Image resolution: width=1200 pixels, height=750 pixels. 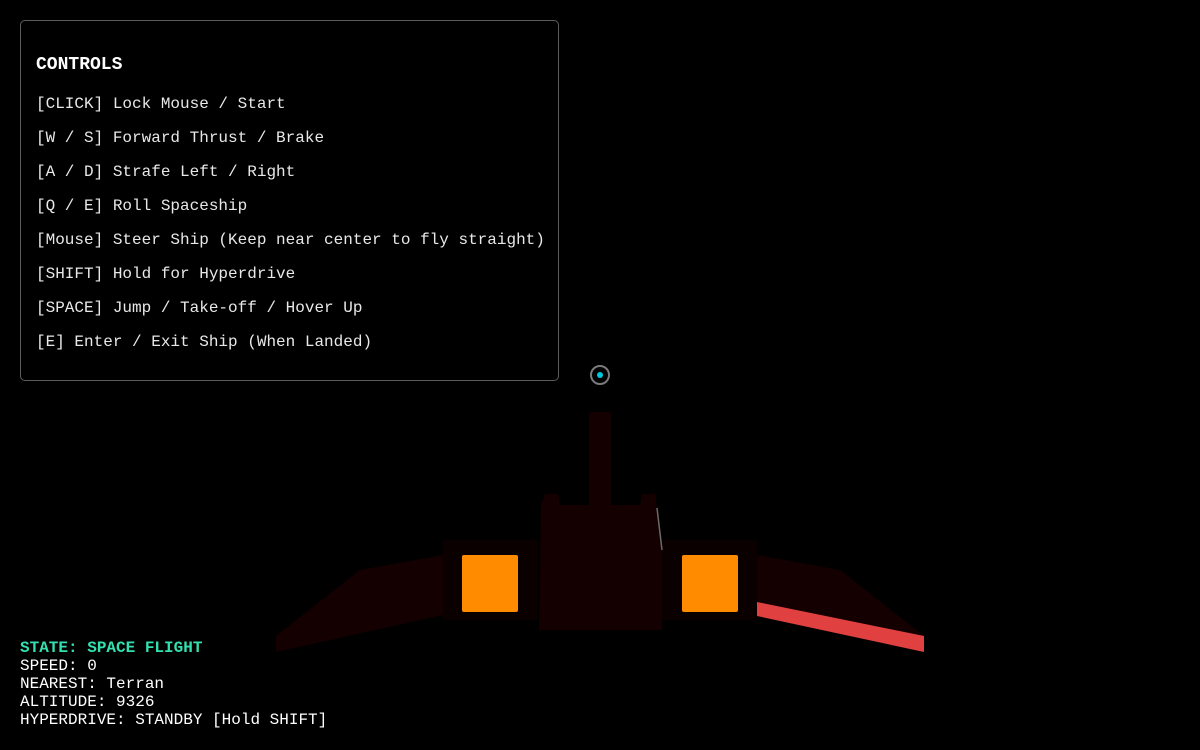 What do you see at coordinates (87, 702) in the screenshot?
I see `hud-altitude: ALTITUDE: 9326` at bounding box center [87, 702].